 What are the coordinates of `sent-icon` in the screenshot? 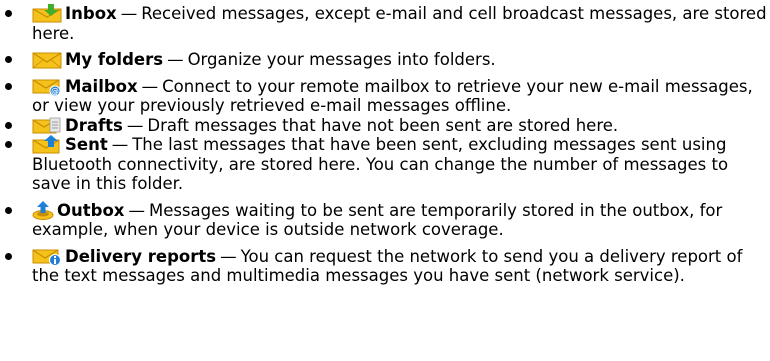 It's located at (47, 144).